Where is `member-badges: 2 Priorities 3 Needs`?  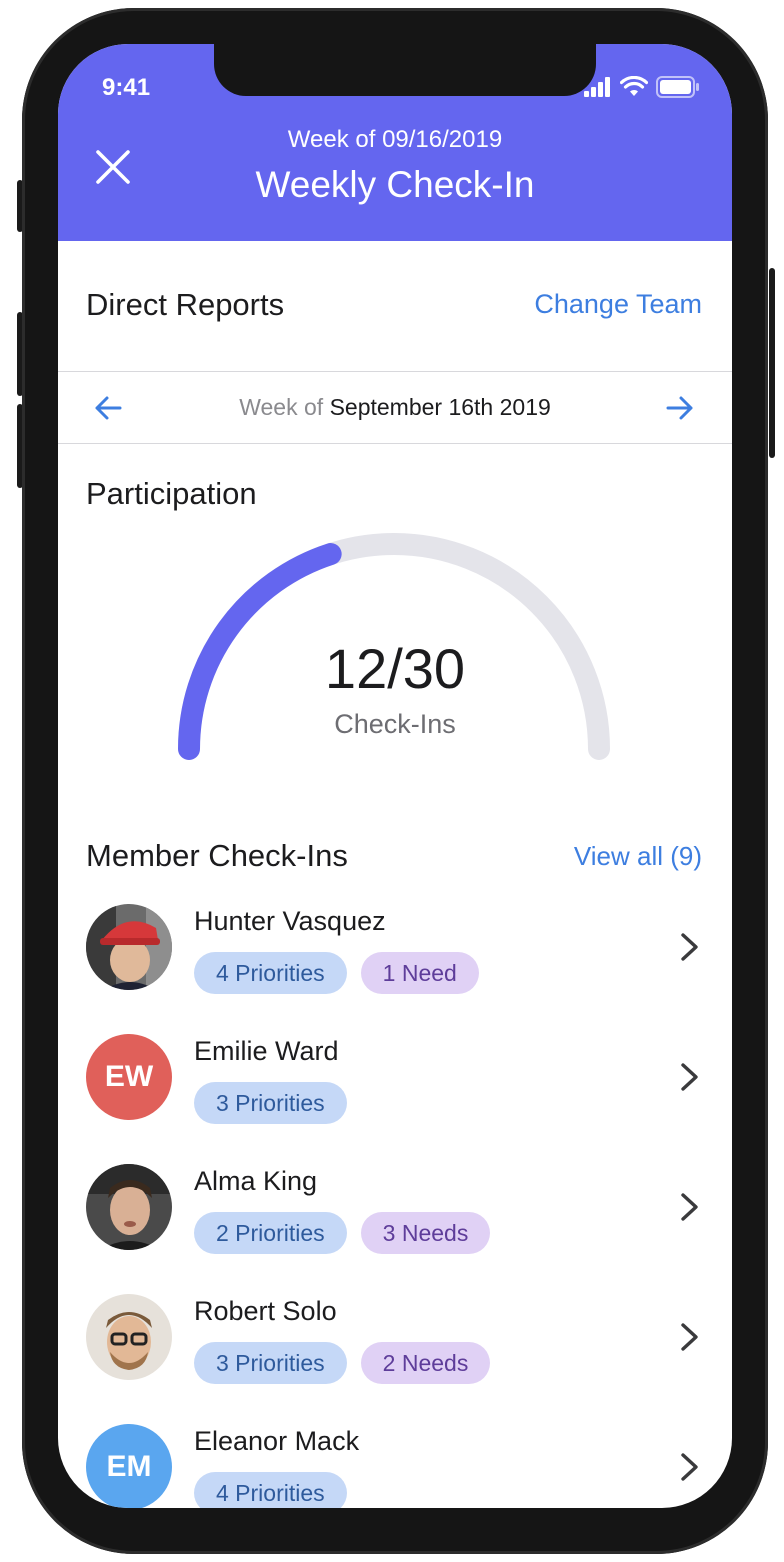
member-badges: 2 Priorities 3 Needs is located at coordinates (342, 1233).